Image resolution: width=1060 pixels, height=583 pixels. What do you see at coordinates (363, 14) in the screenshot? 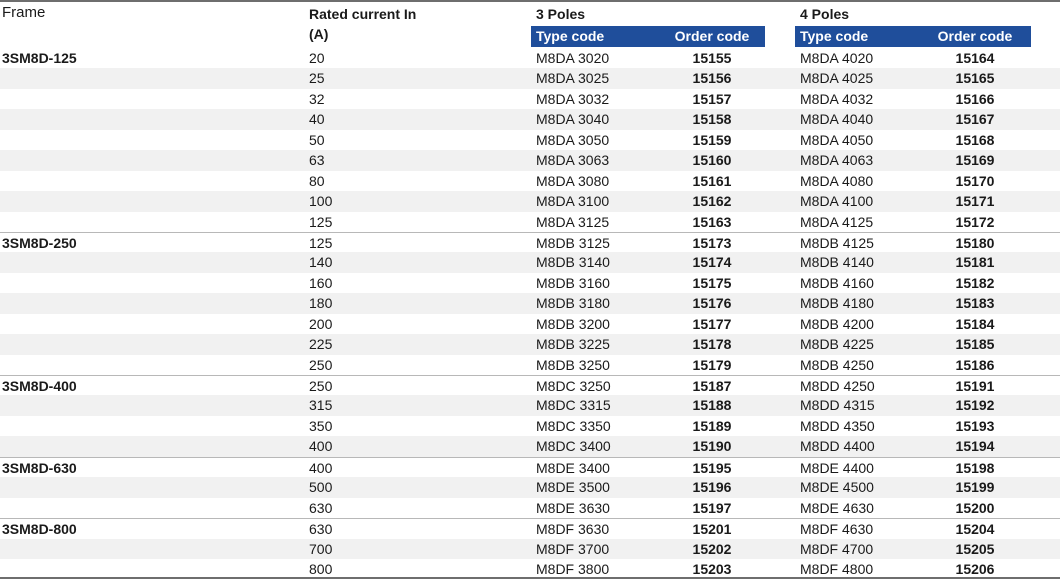
I see `rated-current-header: Rated current In` at bounding box center [363, 14].